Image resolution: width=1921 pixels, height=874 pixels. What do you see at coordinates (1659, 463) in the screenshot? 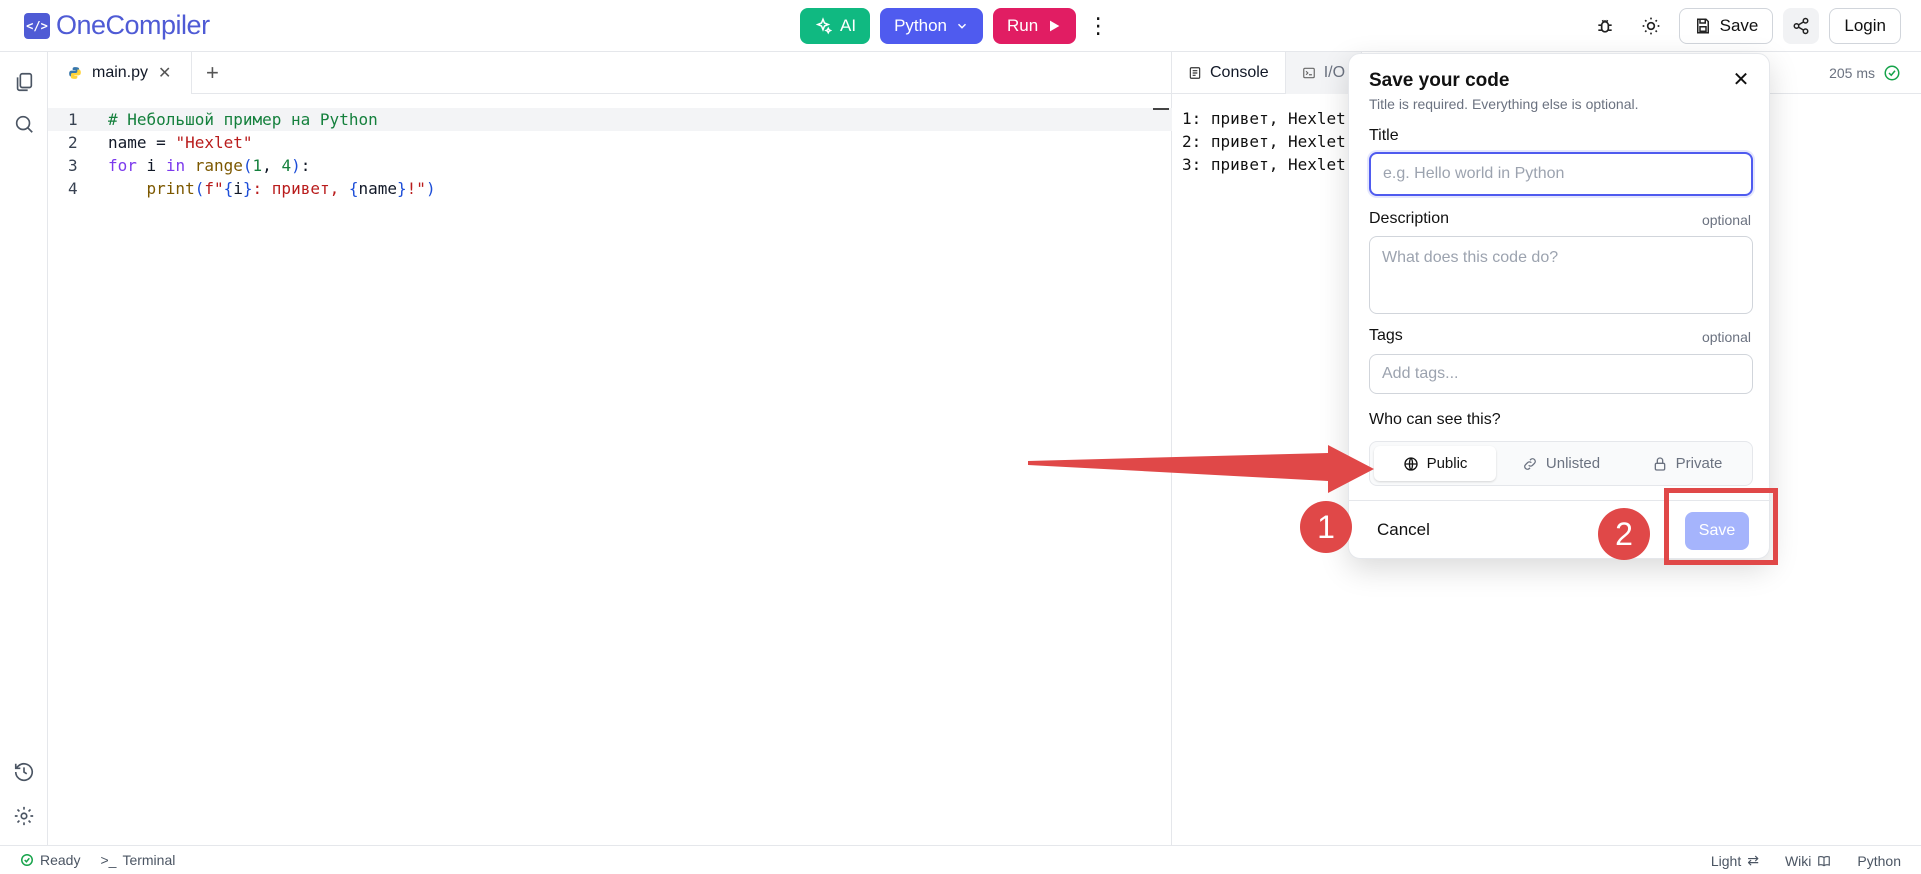
I see `lock-icon` at bounding box center [1659, 463].